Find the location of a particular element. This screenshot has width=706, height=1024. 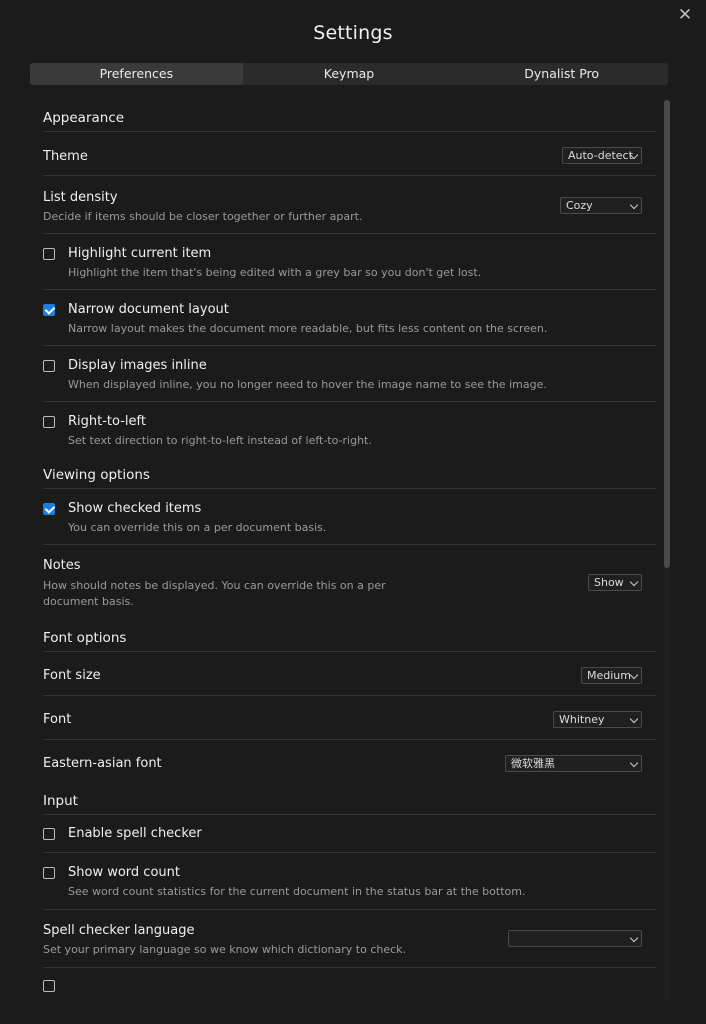

images-checkbox is located at coordinates (49, 366).